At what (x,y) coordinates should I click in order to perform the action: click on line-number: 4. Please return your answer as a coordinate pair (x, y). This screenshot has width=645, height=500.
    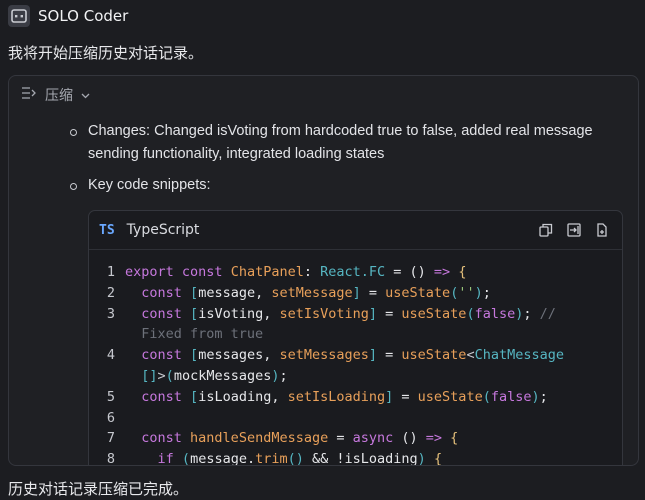
    Looking at the image, I should click on (110, 355).